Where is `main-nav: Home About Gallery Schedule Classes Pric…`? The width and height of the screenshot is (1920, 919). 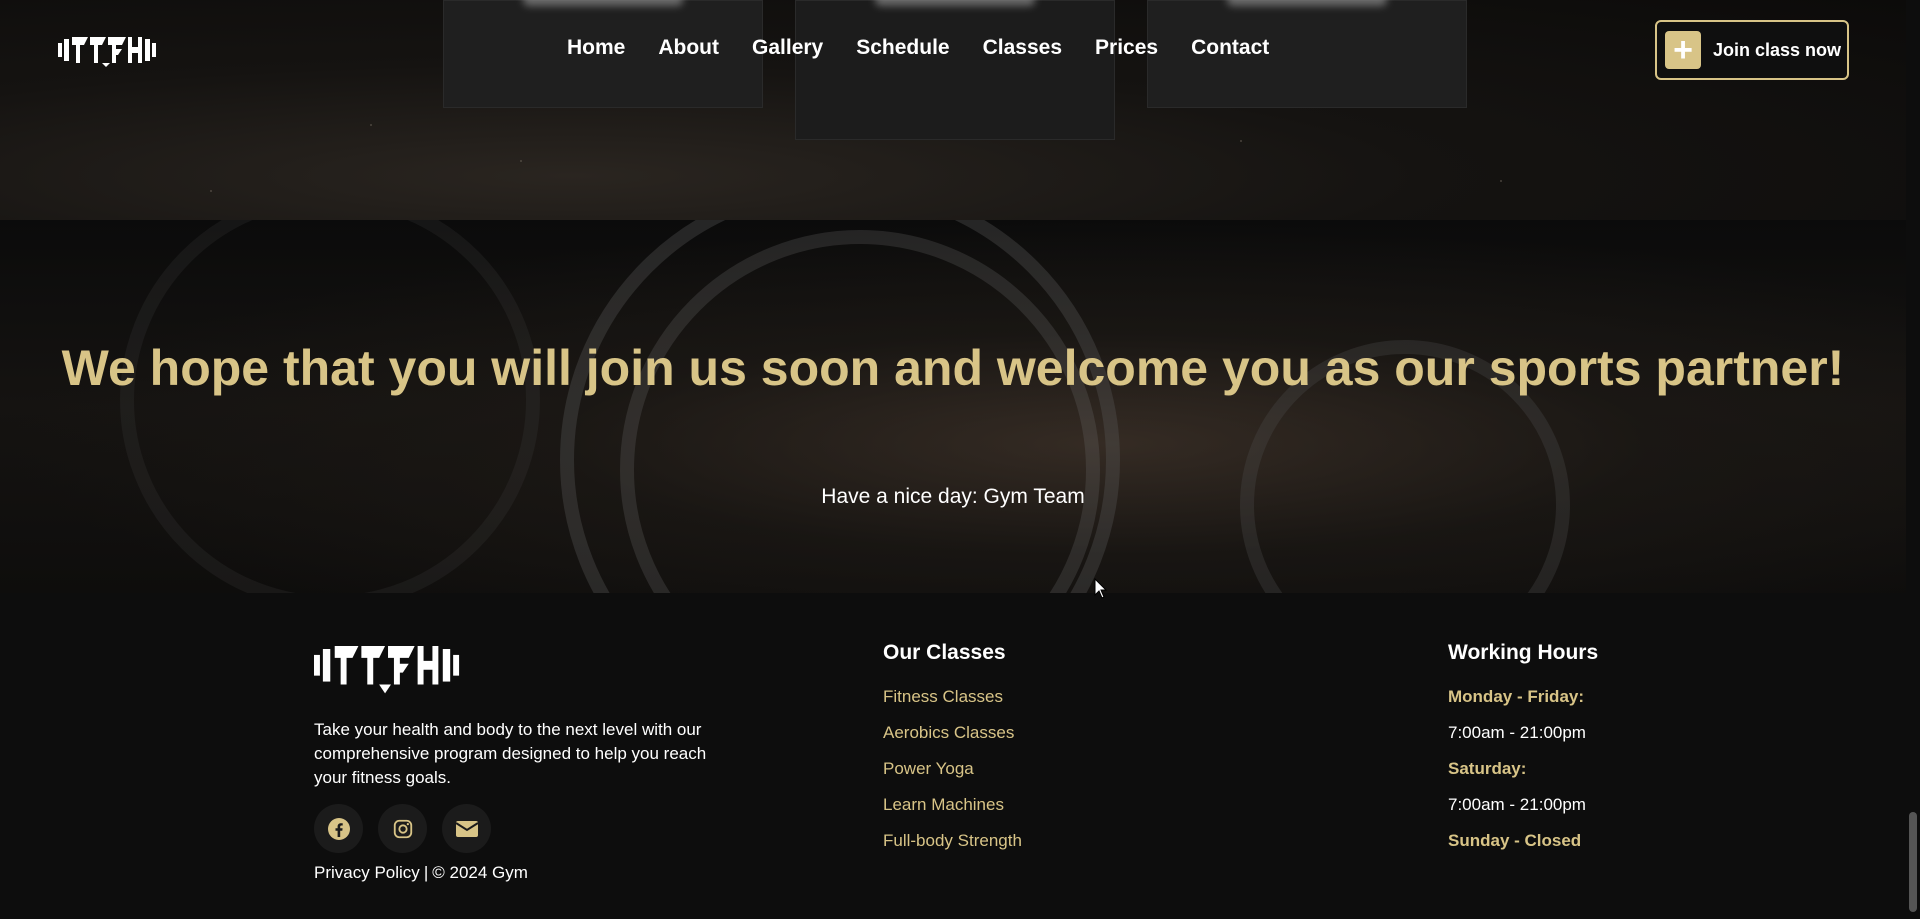
main-nav: Home About Gallery Schedule Classes Pric… is located at coordinates (918, 48).